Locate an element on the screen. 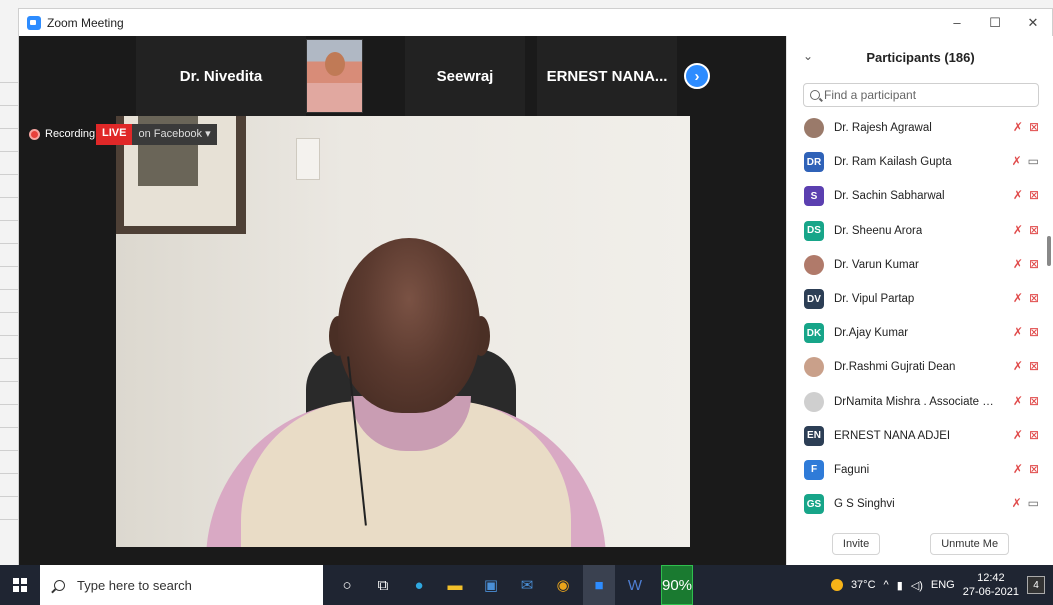 The width and height of the screenshot is (1053, 605). participant-initials-avatar: EN is located at coordinates (814, 435).